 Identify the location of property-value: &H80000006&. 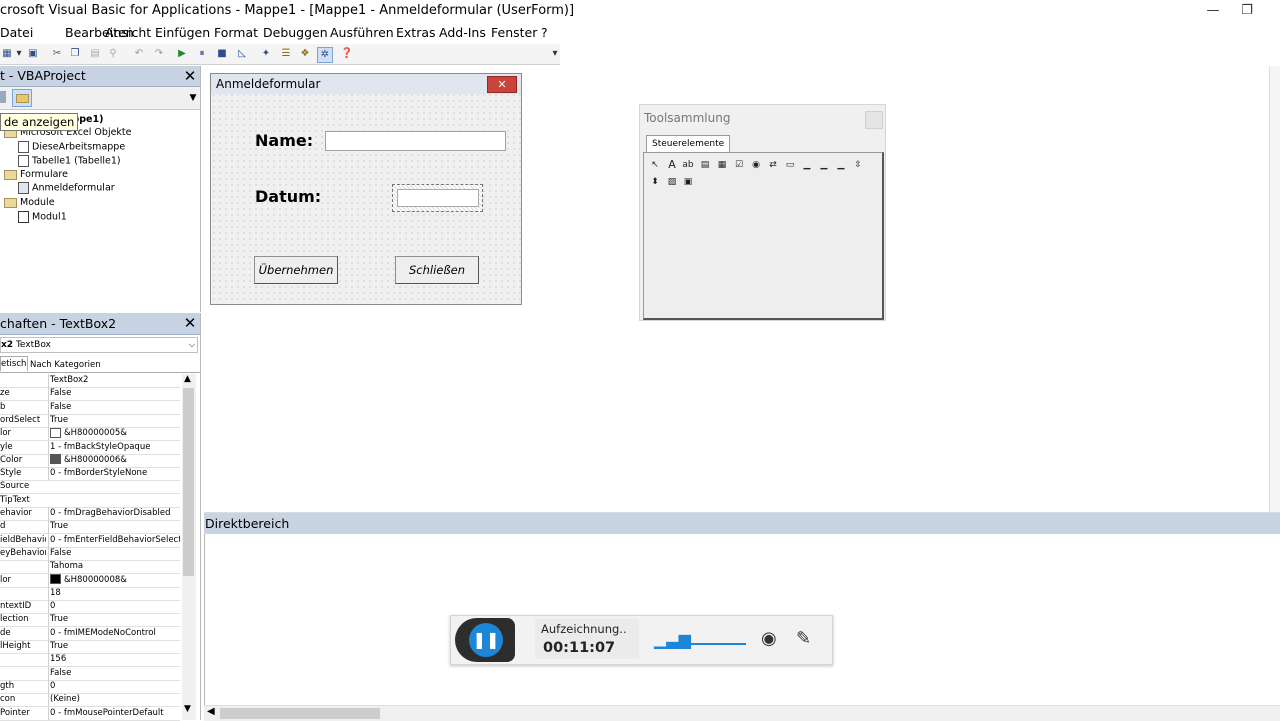
(114, 460).